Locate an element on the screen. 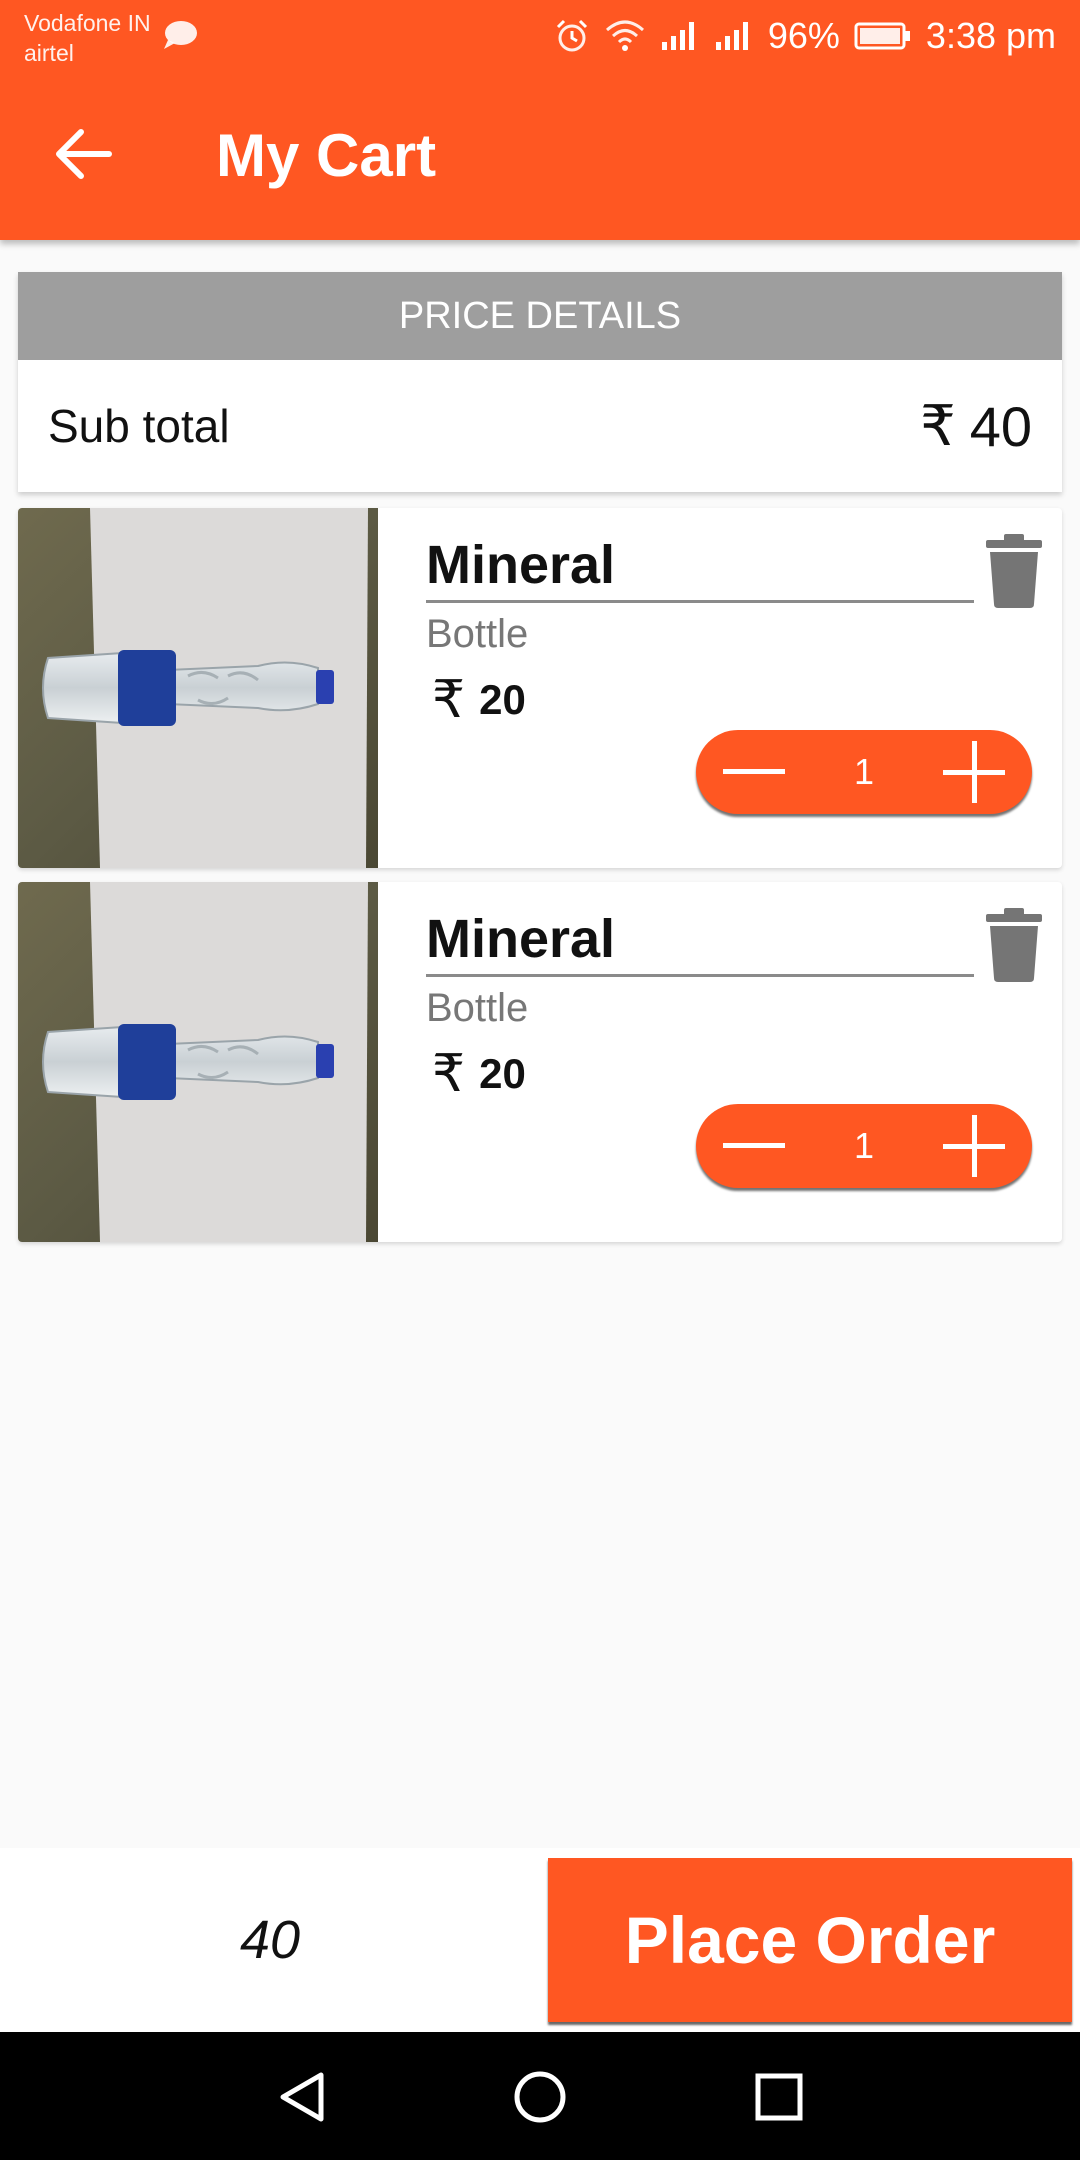 The width and height of the screenshot is (1080, 2160). checkout-bar: 40 Place Order is located at coordinates (540, 1940).